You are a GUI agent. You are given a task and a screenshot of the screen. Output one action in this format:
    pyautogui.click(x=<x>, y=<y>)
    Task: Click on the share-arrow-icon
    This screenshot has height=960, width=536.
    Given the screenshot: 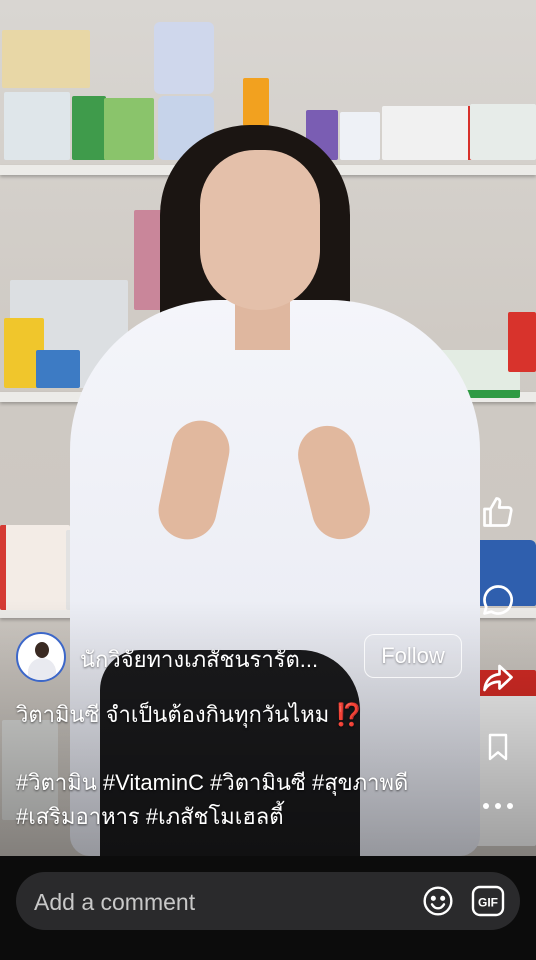 What is the action you would take?
    pyautogui.click(x=498, y=678)
    